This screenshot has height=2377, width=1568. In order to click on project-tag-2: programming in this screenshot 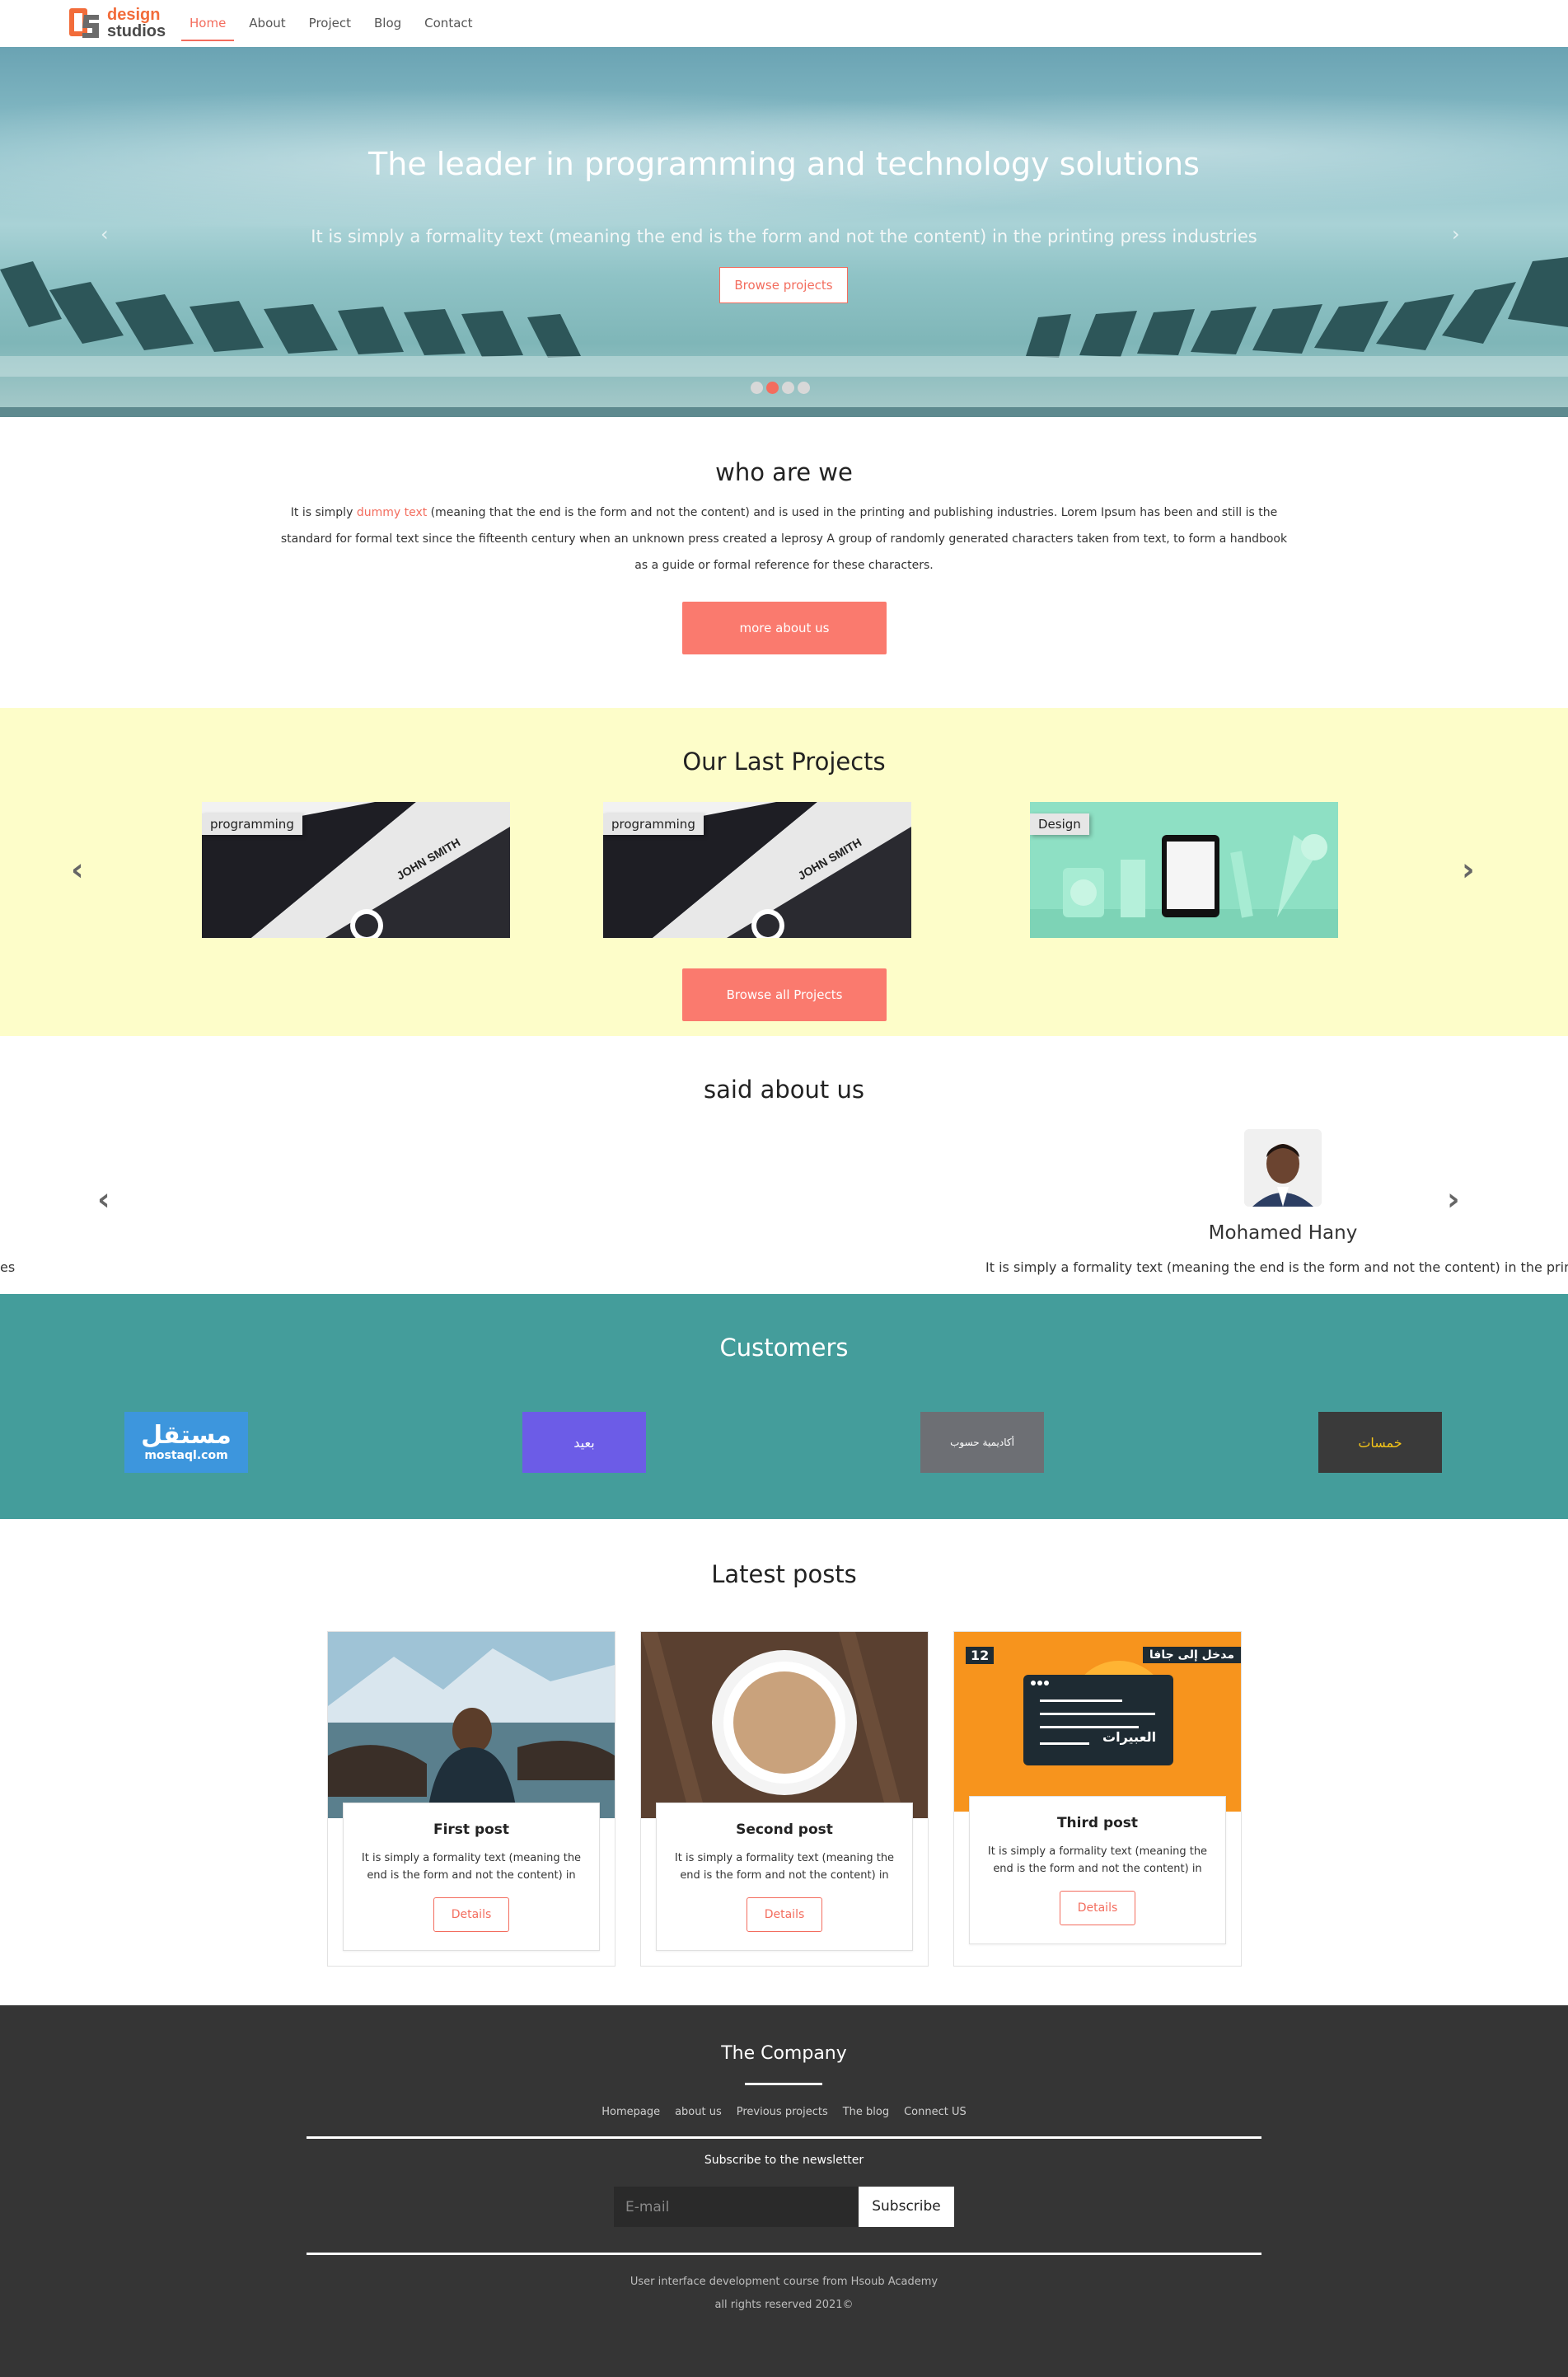, I will do `click(653, 824)`.